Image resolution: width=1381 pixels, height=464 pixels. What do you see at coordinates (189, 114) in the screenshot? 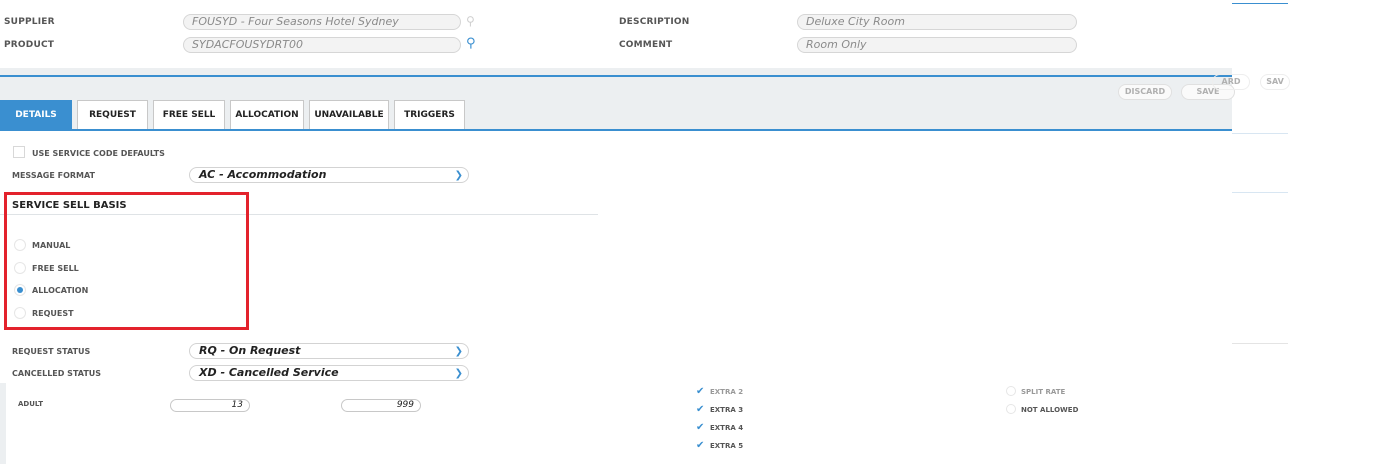
I see `tab-free-sell: FREE SELL` at bounding box center [189, 114].